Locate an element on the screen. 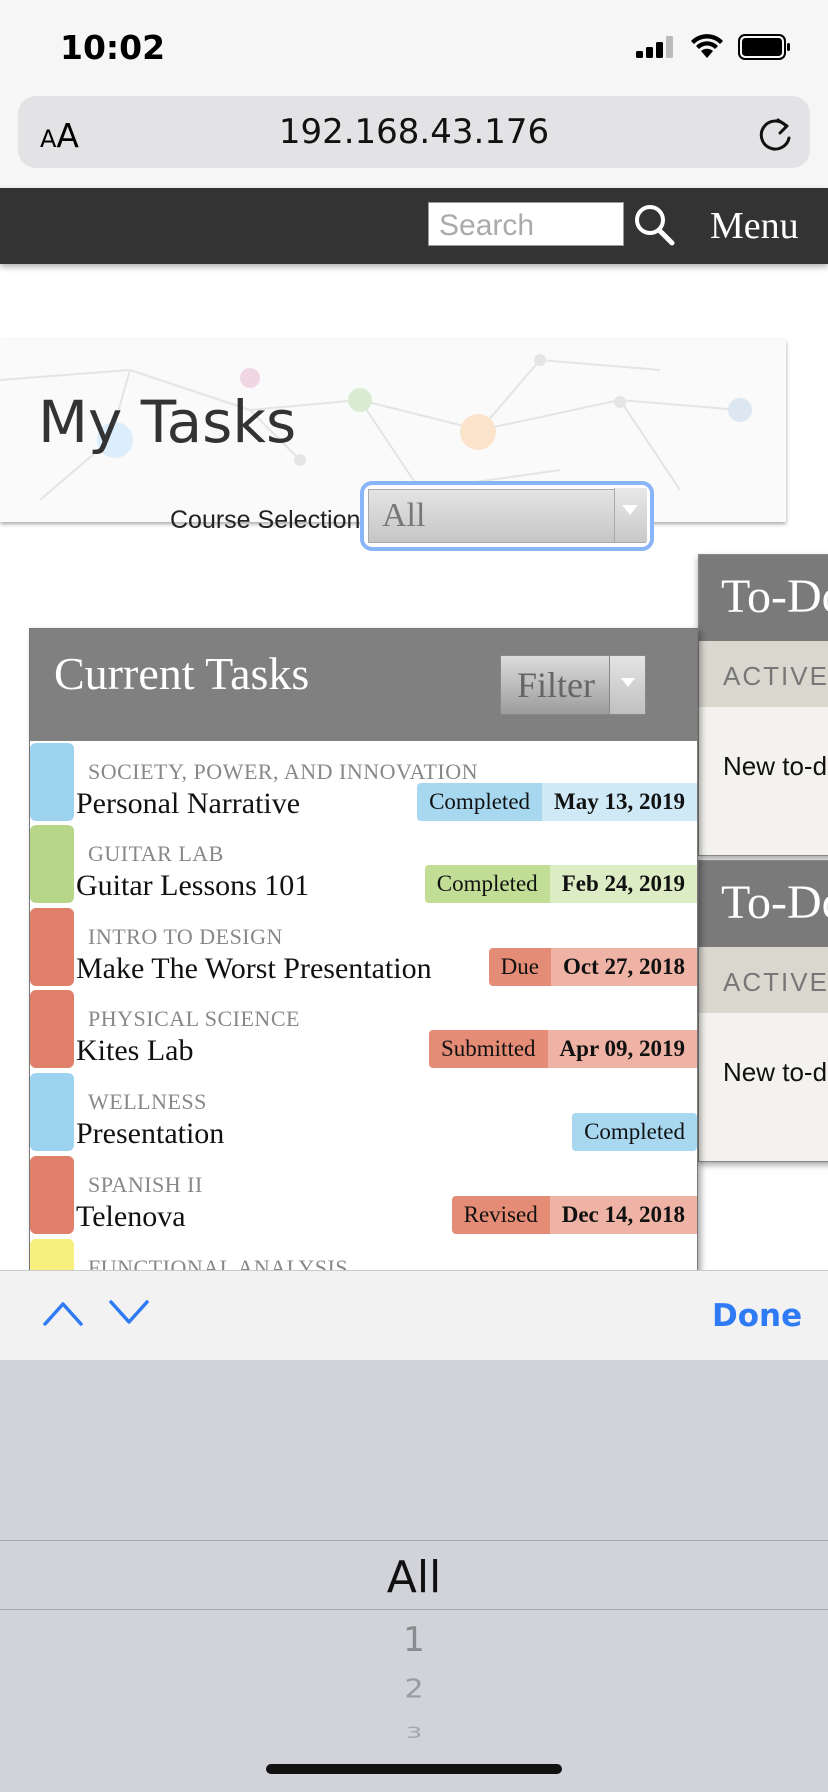  task-badges: Due Oct 27, 2018 is located at coordinates (592, 967).